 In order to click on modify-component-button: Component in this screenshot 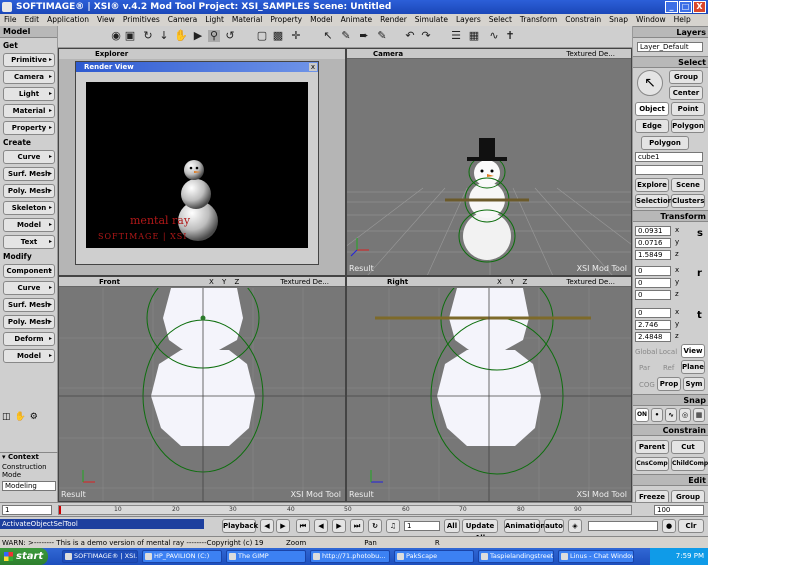, I will do `click(29, 271)`.